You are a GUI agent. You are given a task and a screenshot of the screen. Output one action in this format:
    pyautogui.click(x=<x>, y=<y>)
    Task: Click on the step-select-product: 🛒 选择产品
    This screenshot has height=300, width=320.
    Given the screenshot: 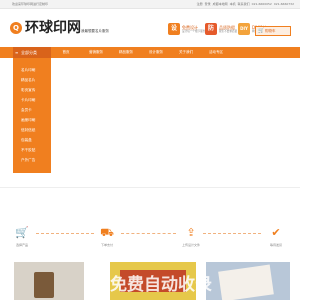 What is the action you would take?
    pyautogui.click(x=22, y=236)
    